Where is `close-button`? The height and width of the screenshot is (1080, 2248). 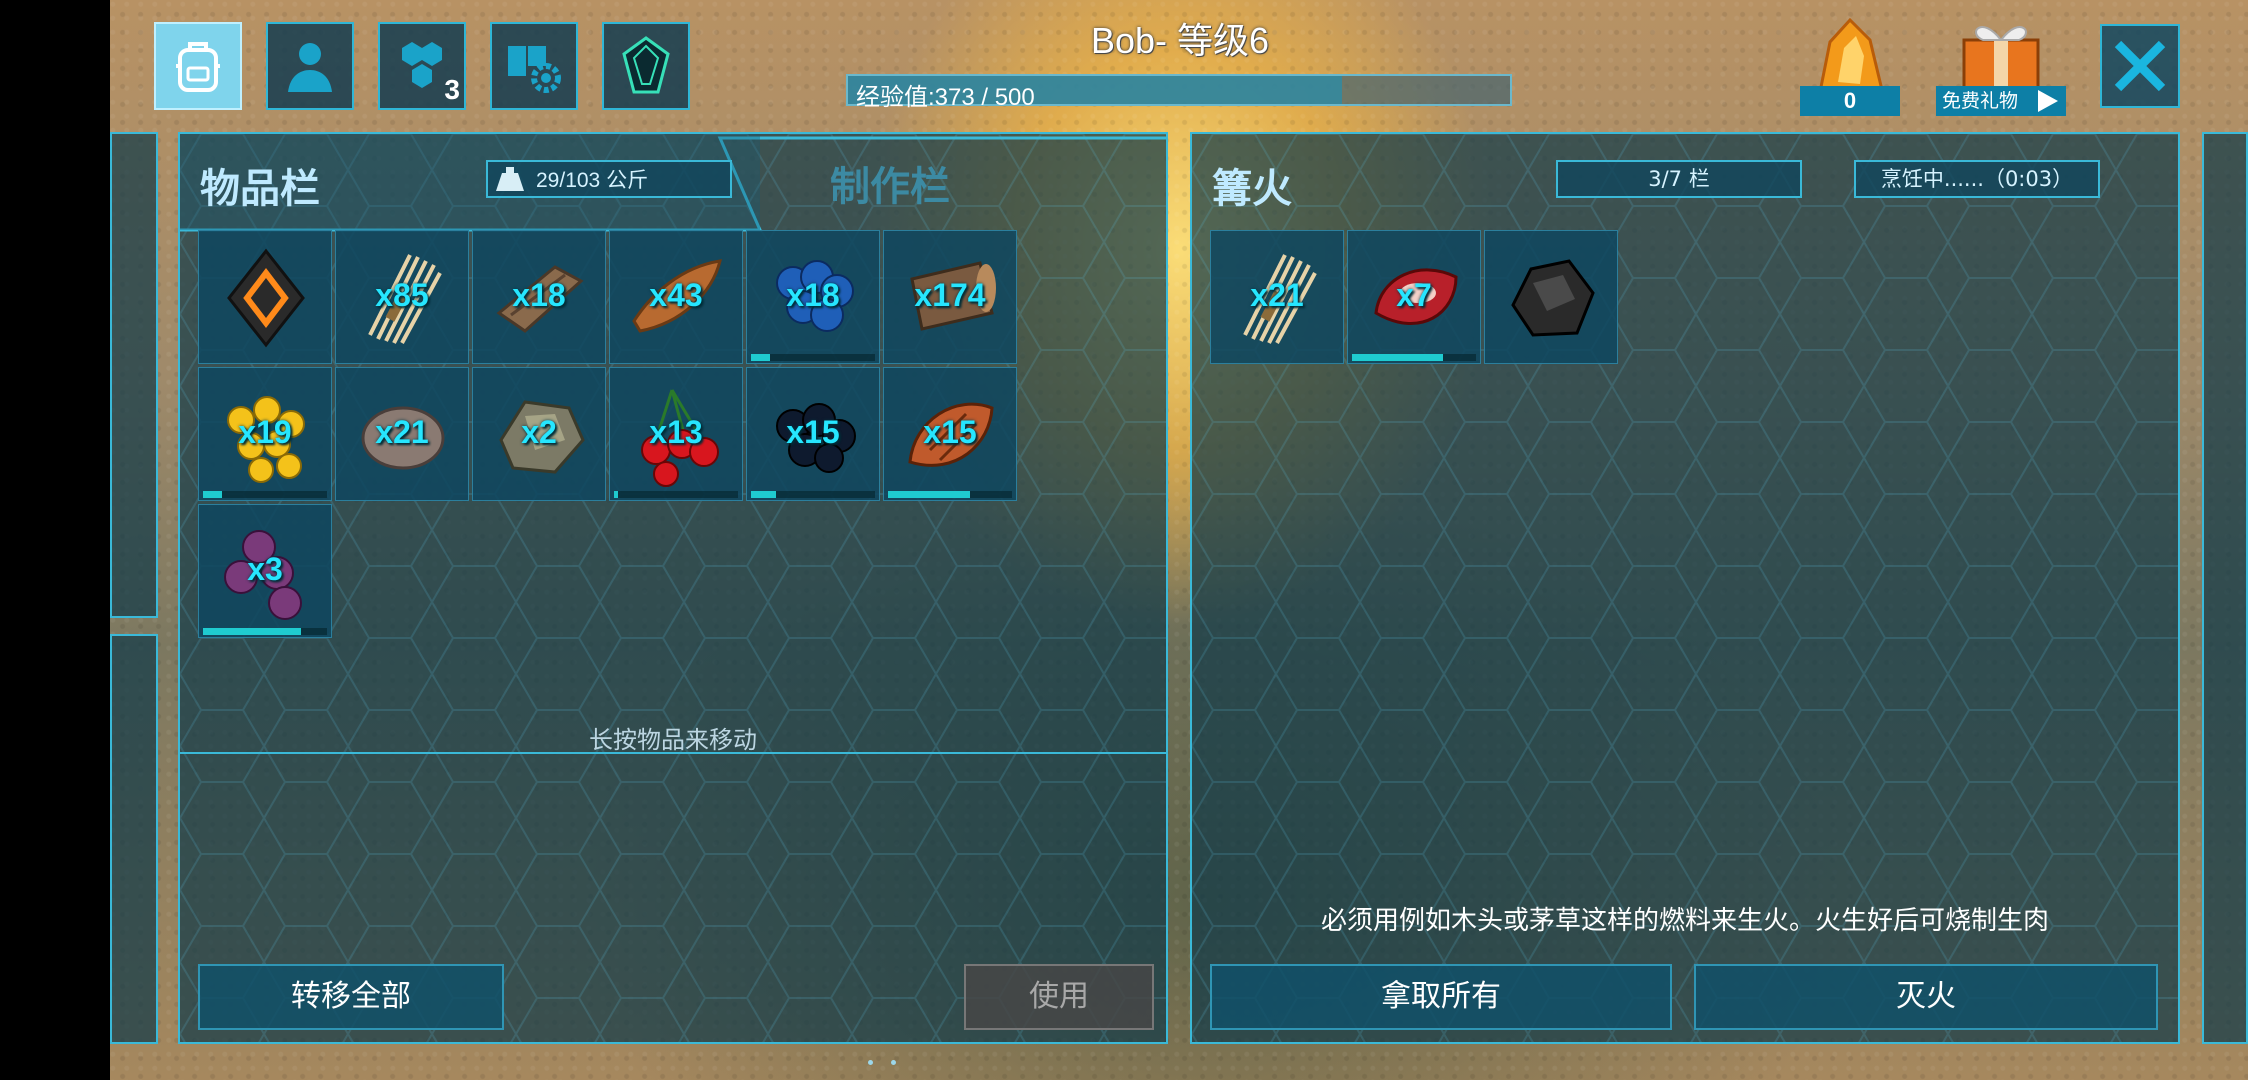 close-button is located at coordinates (2140, 66).